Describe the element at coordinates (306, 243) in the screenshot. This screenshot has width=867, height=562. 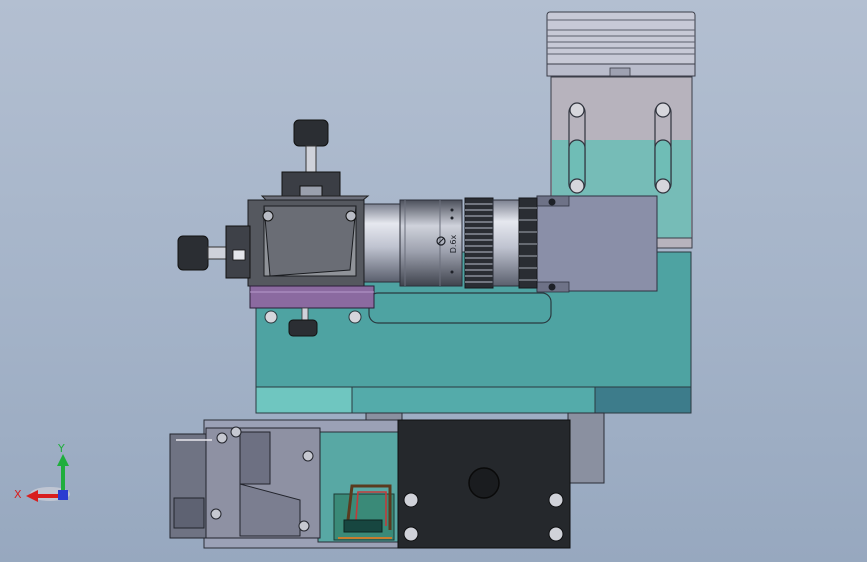
I see `camera-stage-body` at that location.